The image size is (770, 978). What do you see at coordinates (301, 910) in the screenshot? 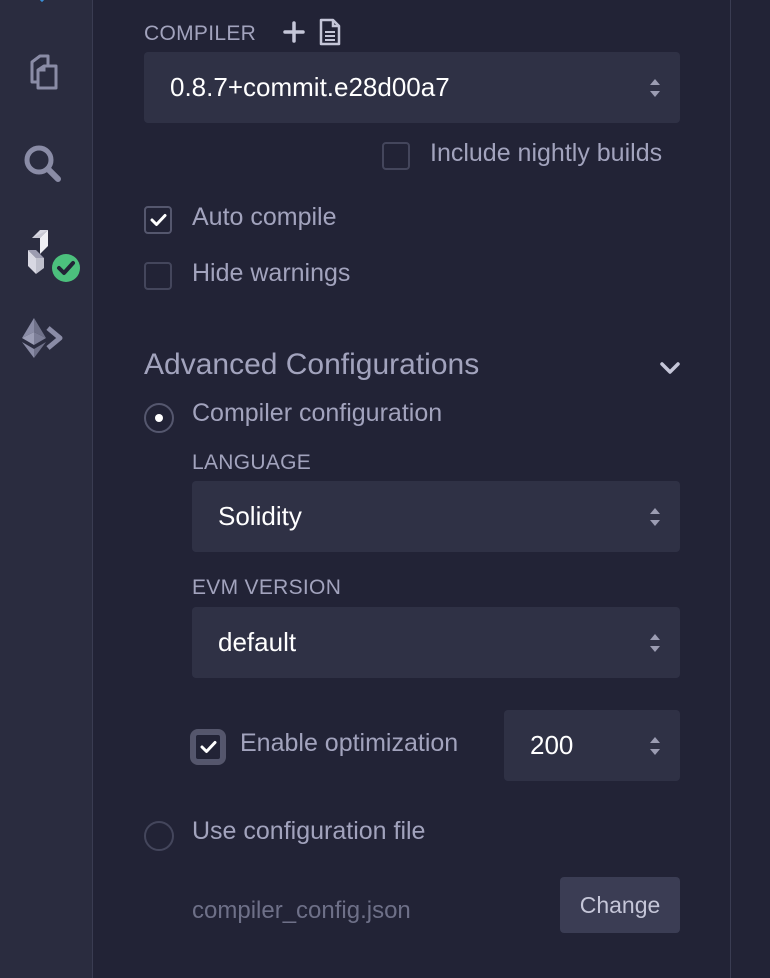
I see `config-file-name: compiler_config.json` at bounding box center [301, 910].